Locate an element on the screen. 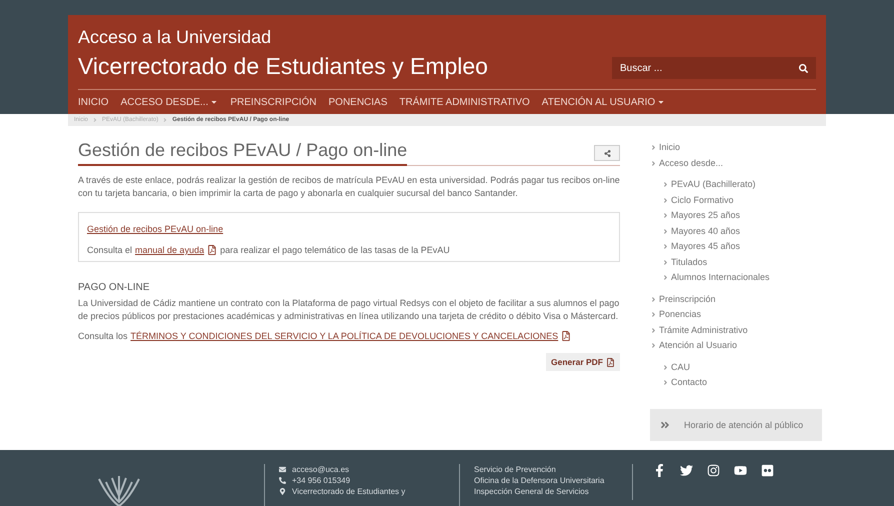  nav-link: INICIO is located at coordinates (93, 102).